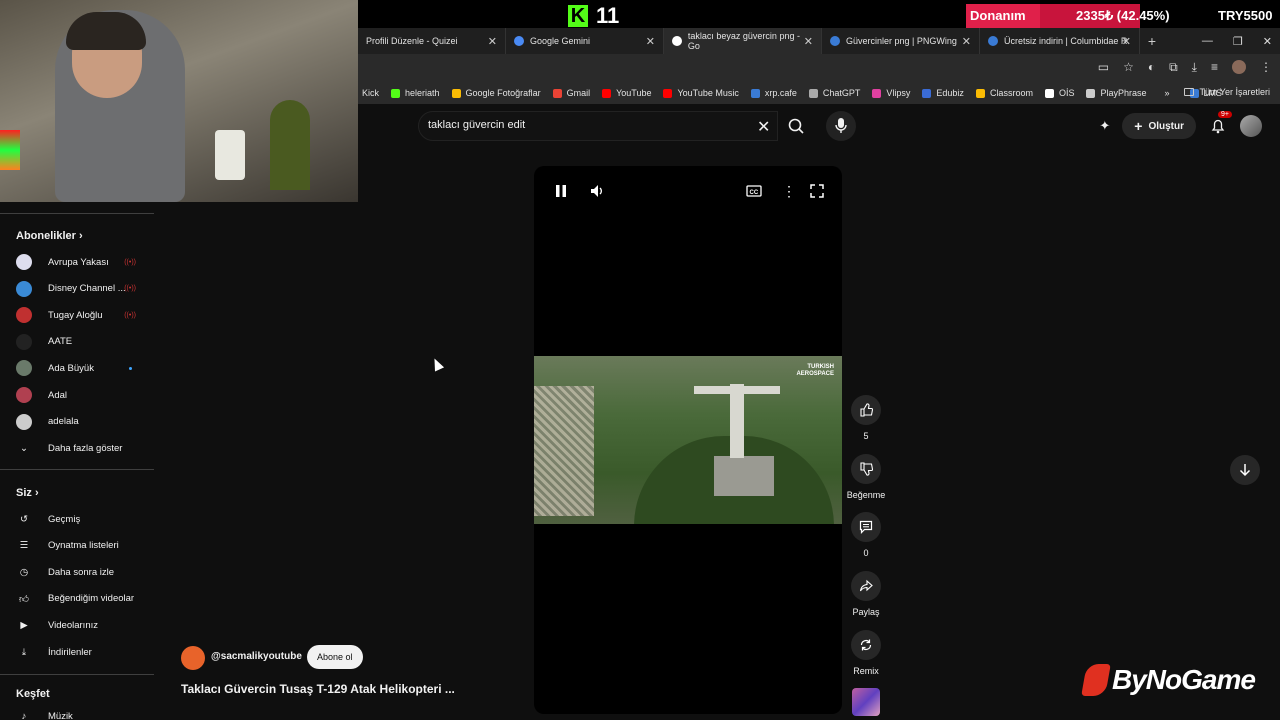 The width and height of the screenshot is (1280, 720). What do you see at coordinates (81, 572) in the screenshot?
I see `sidebar-item: ◷ Daha sonra izle` at bounding box center [81, 572].